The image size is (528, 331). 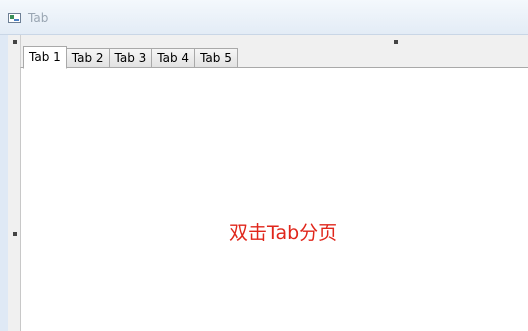 I want to click on tab-1: Tab 1, so click(x=45, y=57).